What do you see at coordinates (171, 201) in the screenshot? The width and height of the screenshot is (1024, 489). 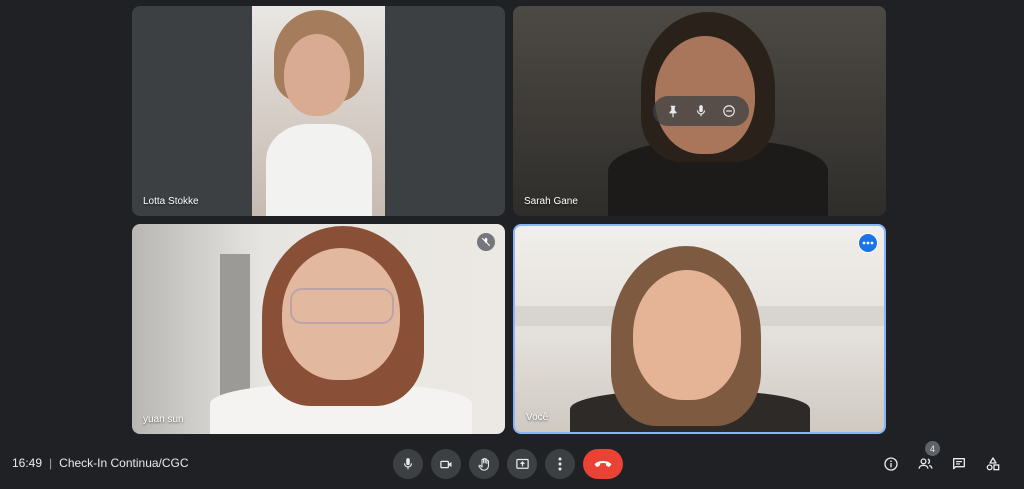 I see `participant-name: Lotta Stokke` at bounding box center [171, 201].